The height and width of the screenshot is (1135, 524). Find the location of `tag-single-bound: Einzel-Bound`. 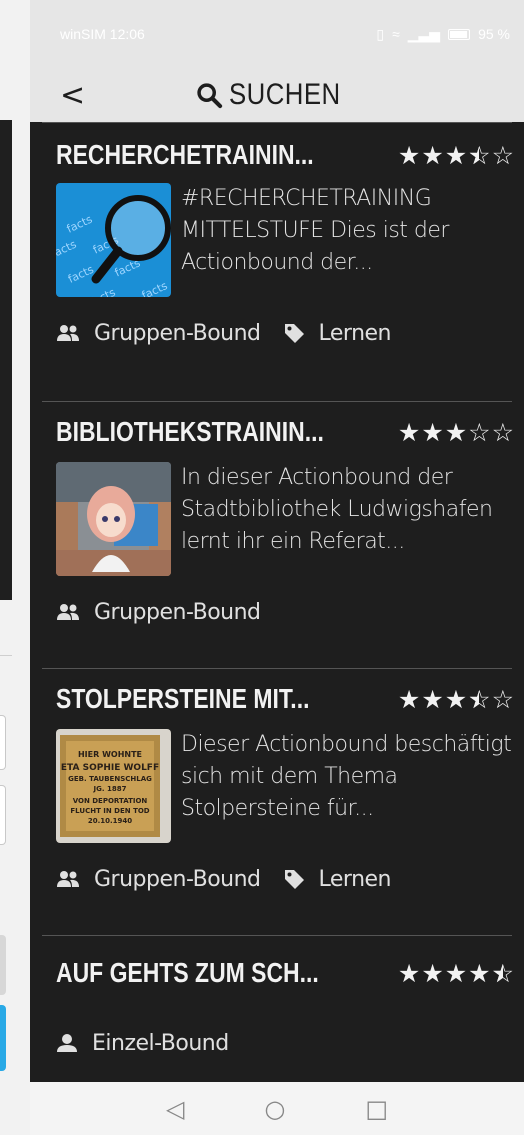

tag-single-bound: Einzel-Bound is located at coordinates (142, 1043).